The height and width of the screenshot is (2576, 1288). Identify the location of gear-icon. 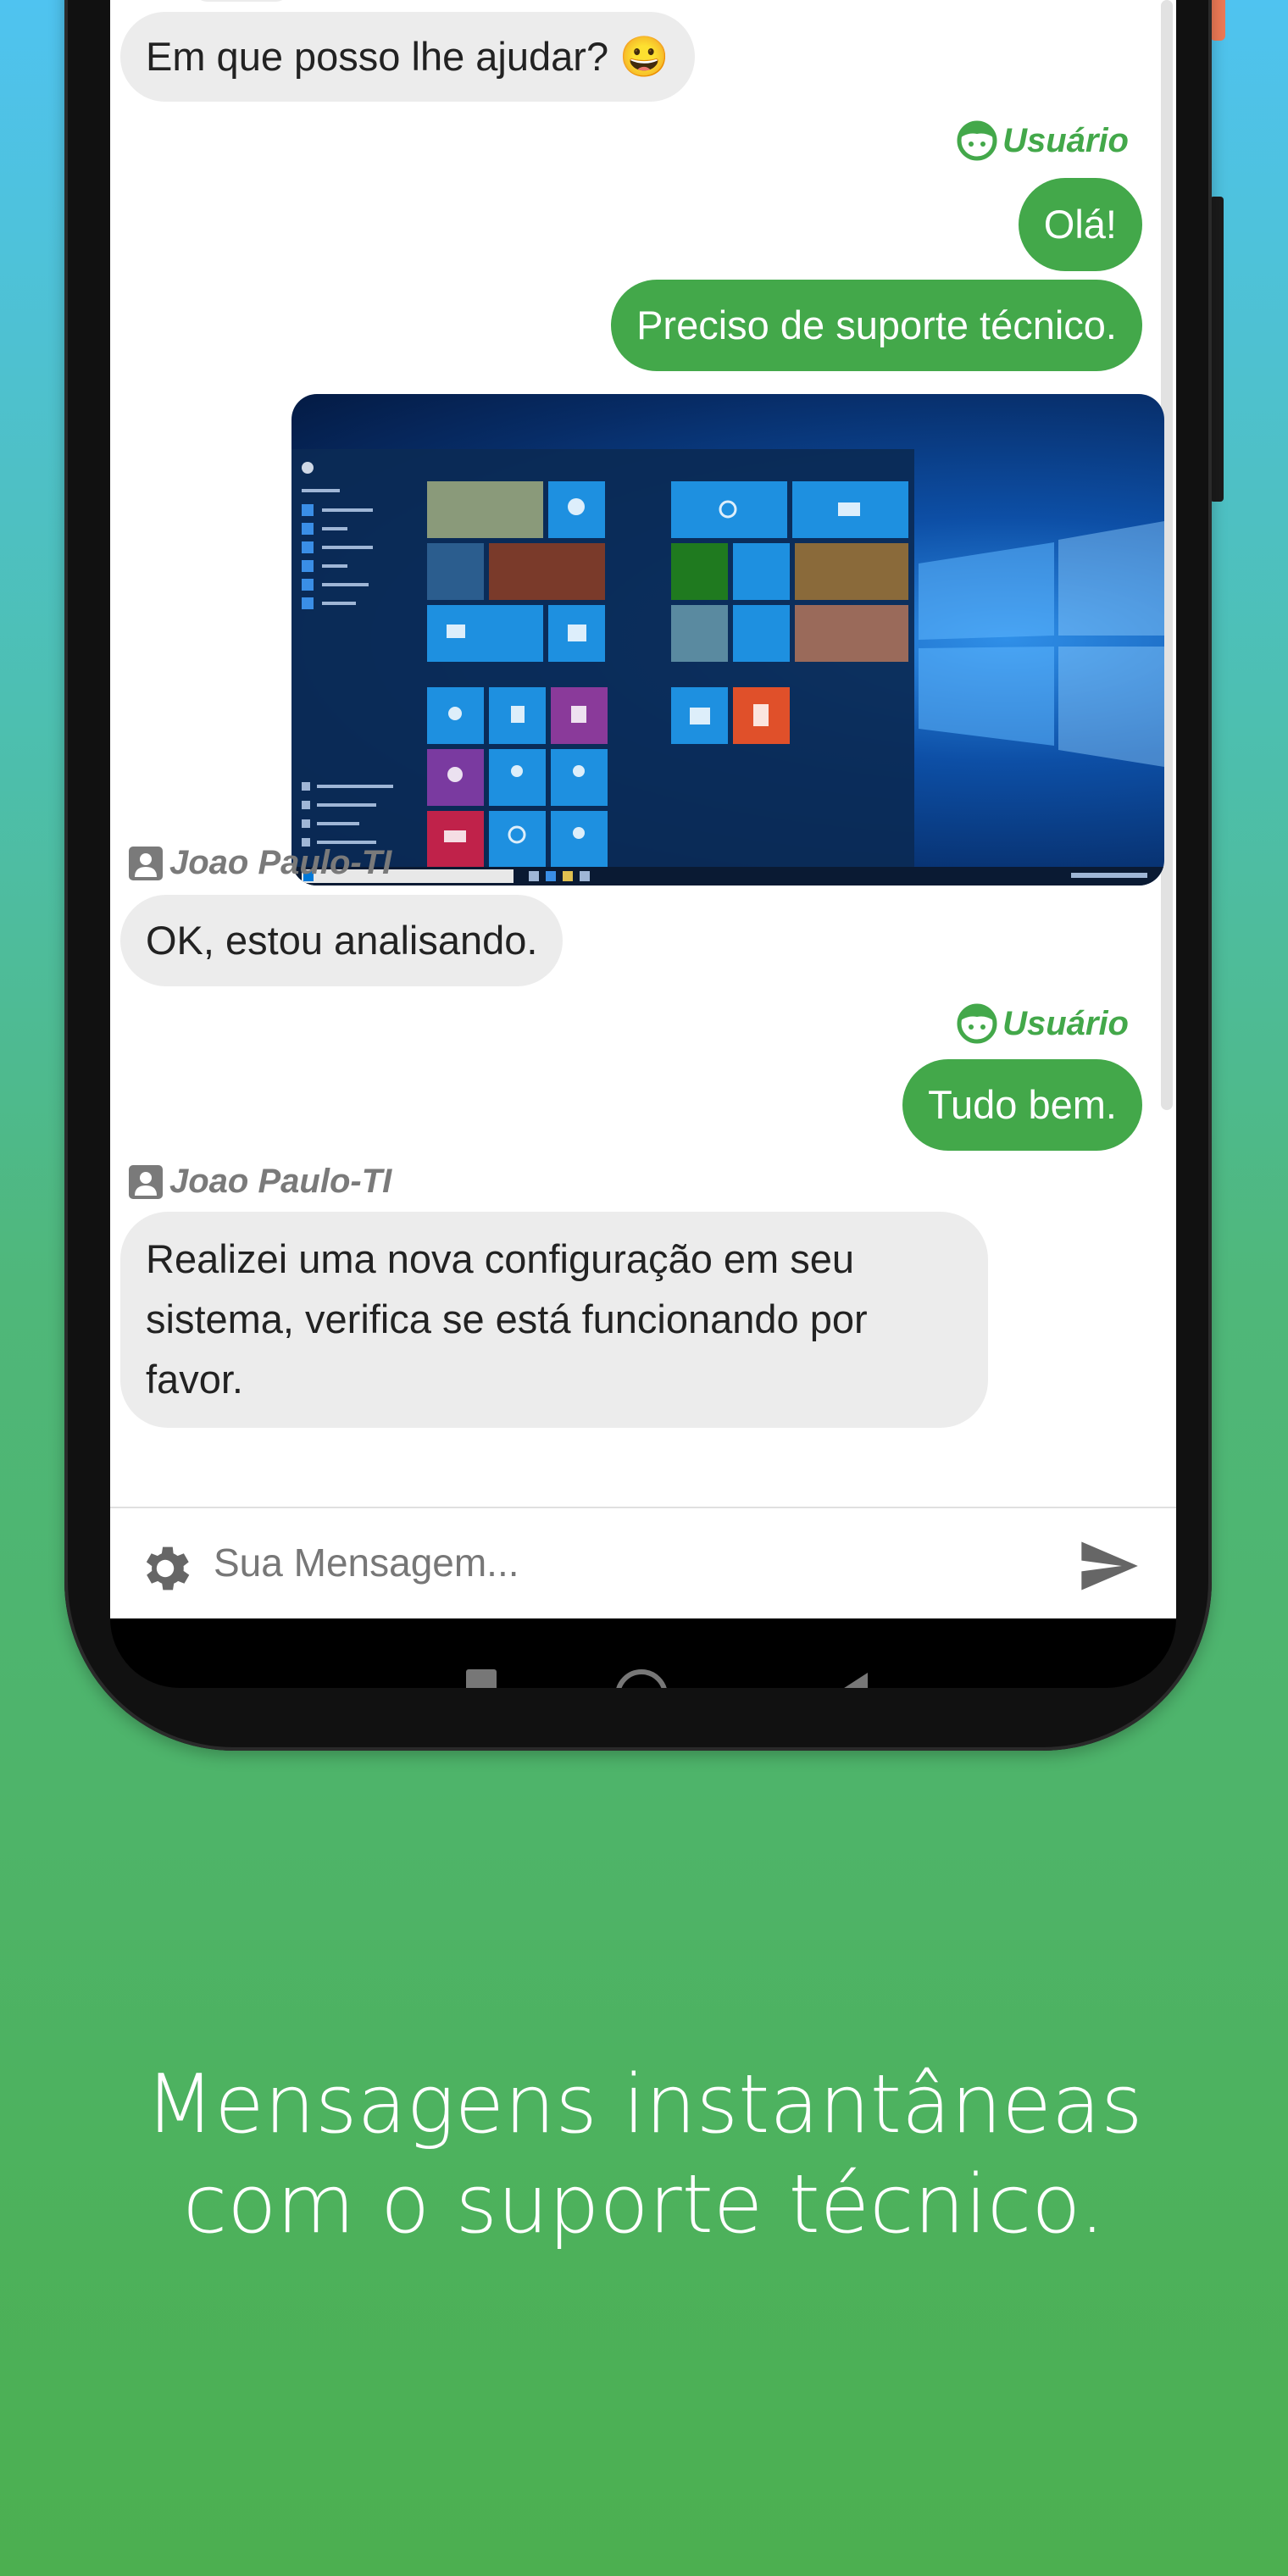
(165, 1568).